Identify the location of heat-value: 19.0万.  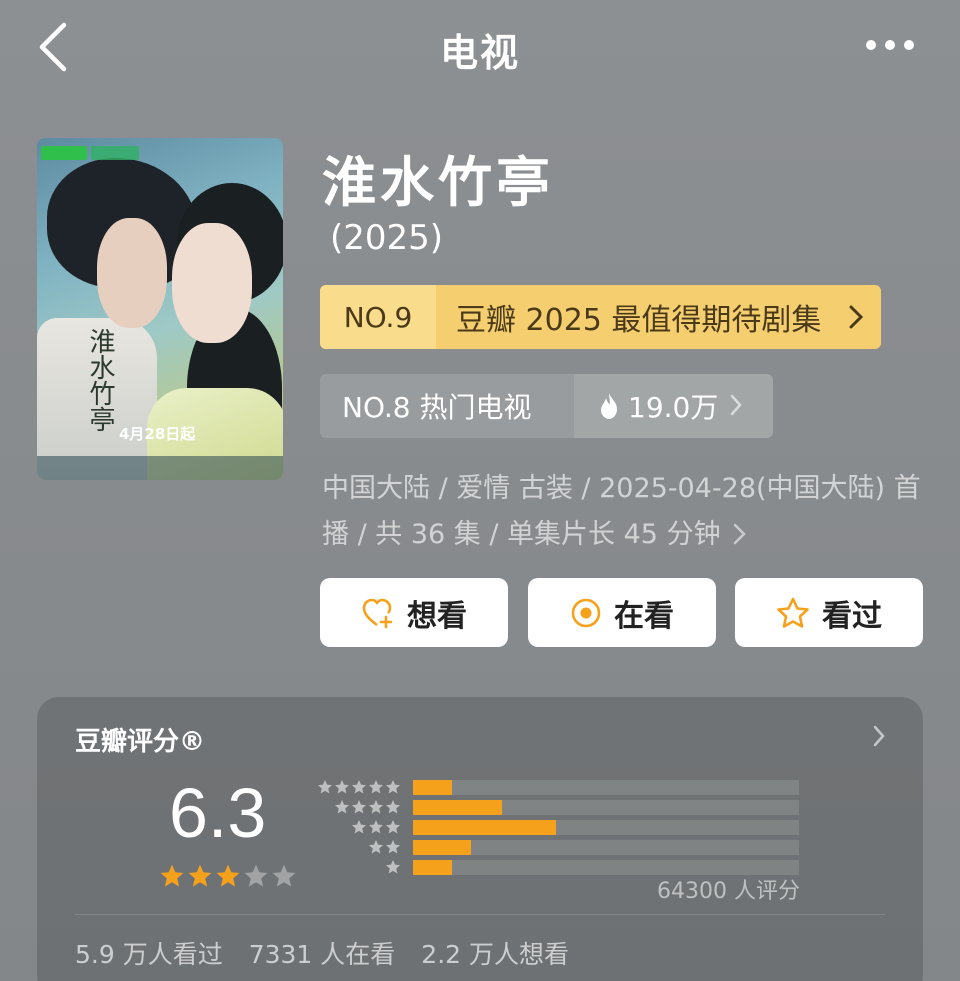
(673, 407).